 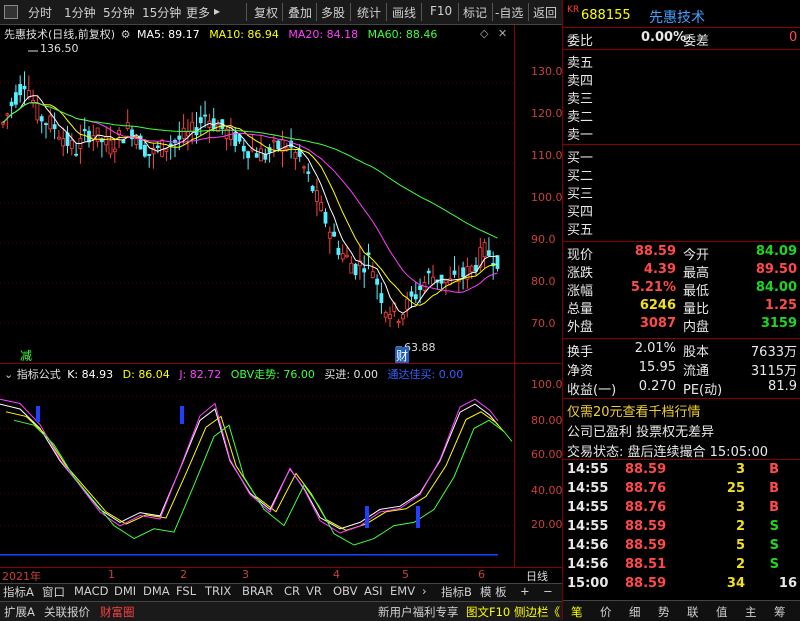 I want to click on tab-dmi: DMI, so click(x=125, y=592).